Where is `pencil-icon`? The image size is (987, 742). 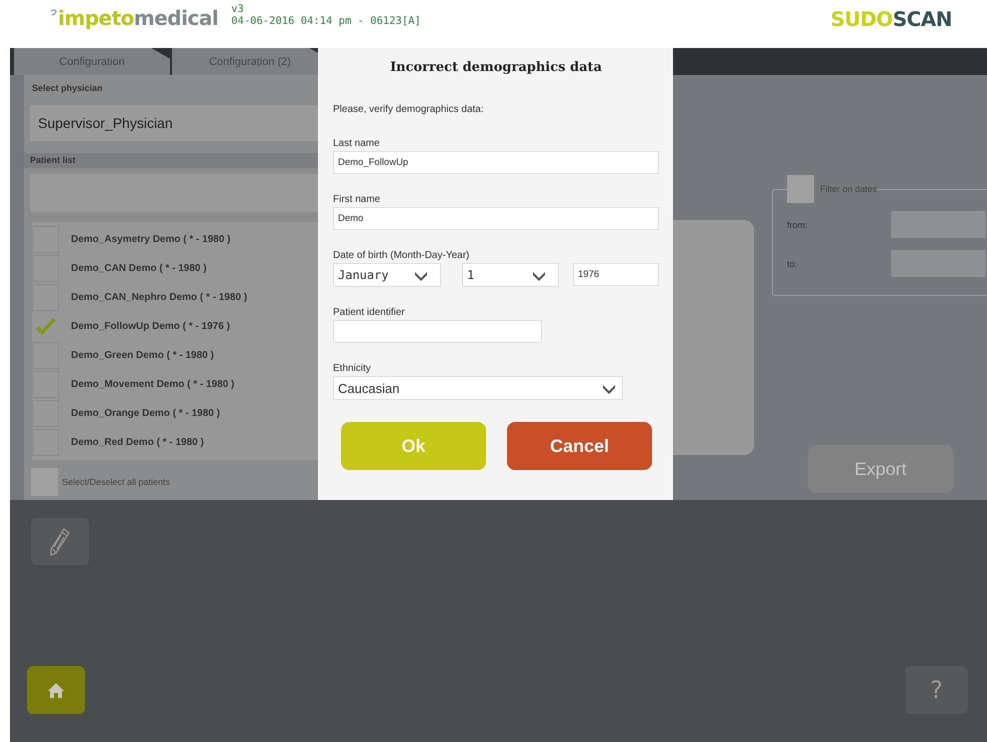
pencil-icon is located at coordinates (60, 541).